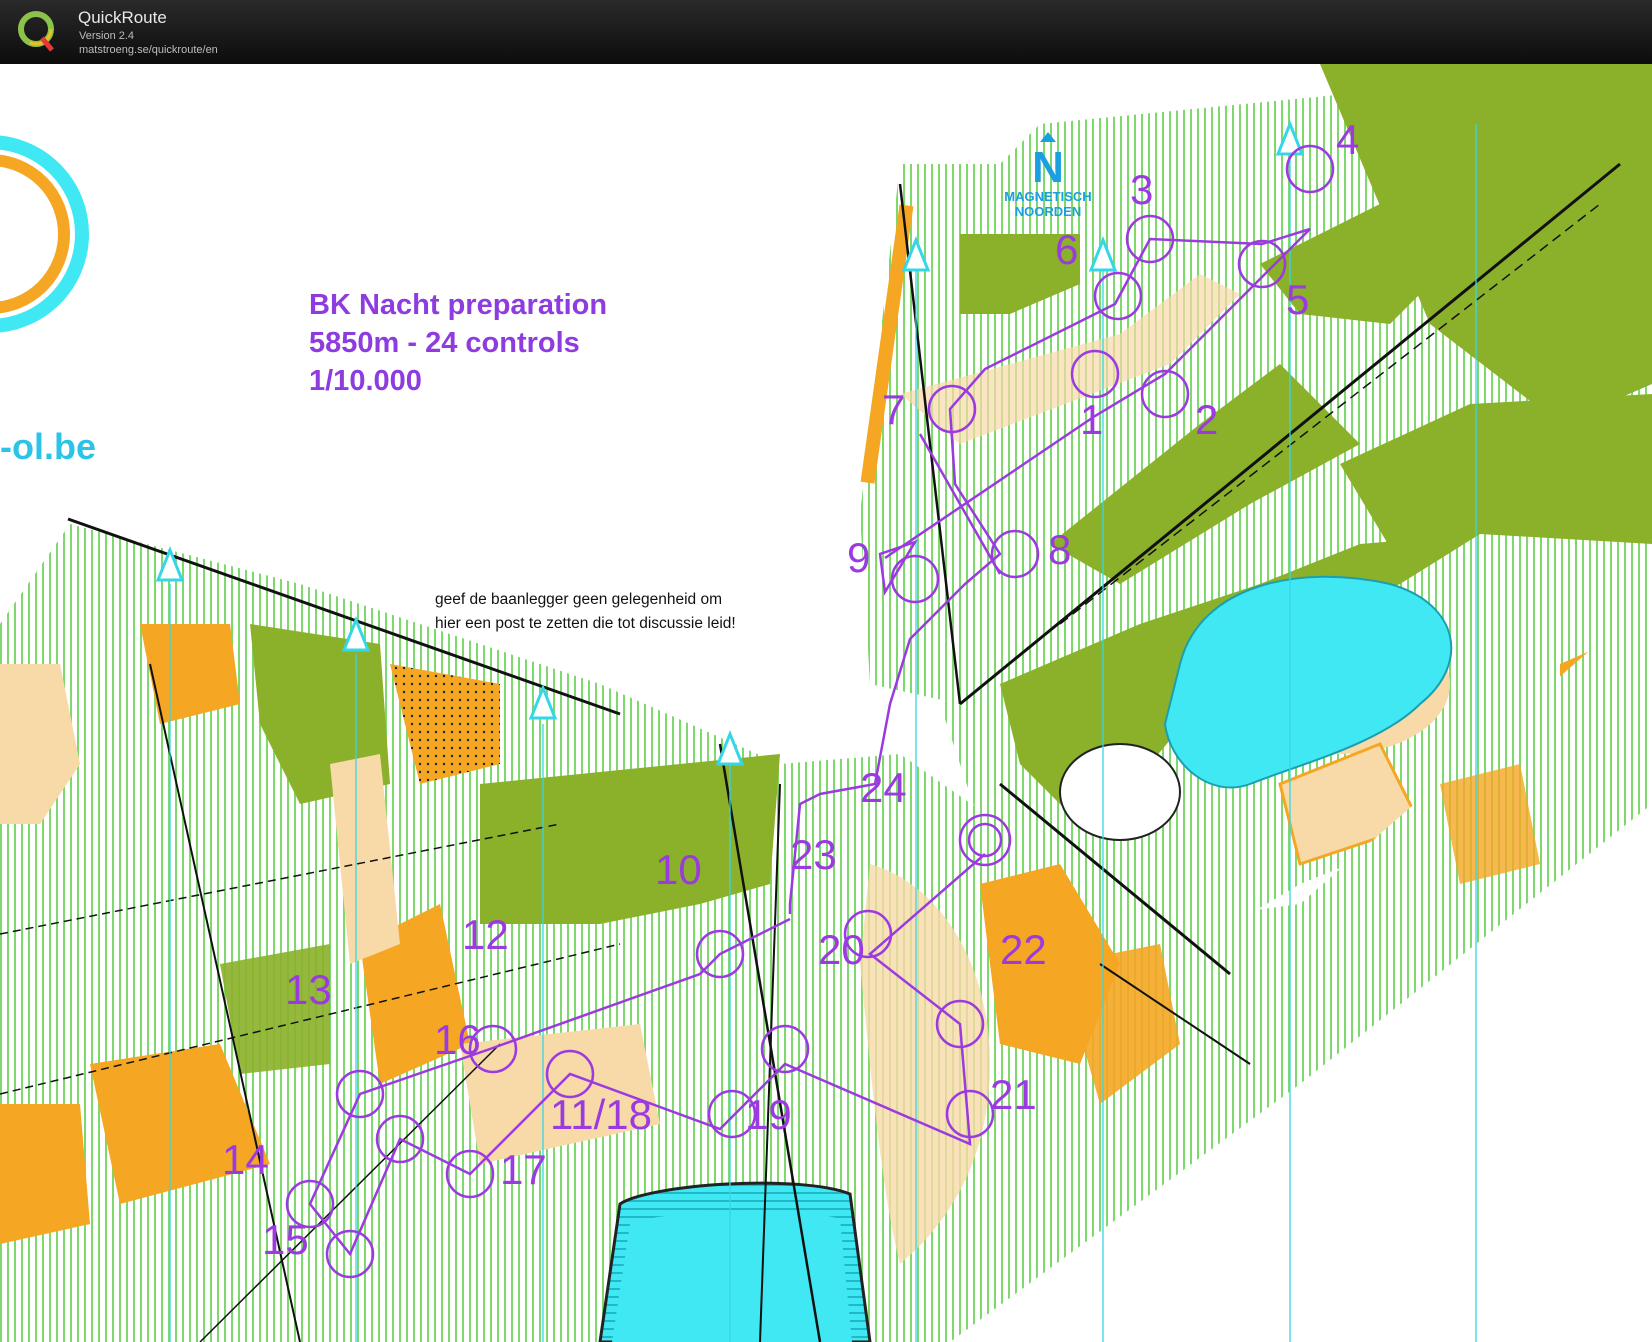  I want to click on magnetic-north-sign: N MAGNETISCH NOORDEN, so click(1048, 175).